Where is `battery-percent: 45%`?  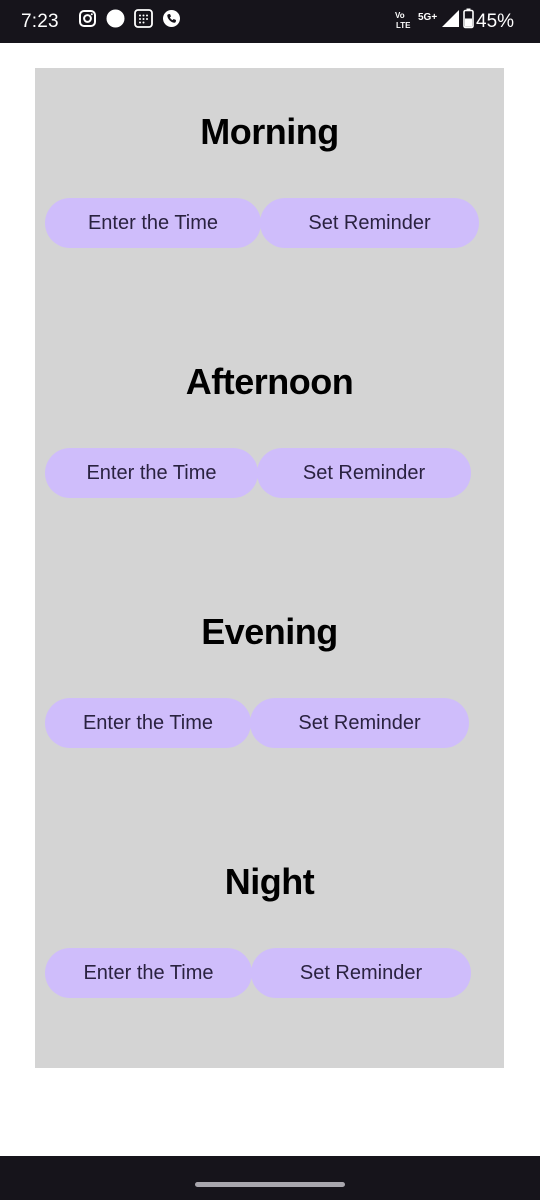
battery-percent: 45% is located at coordinates (495, 21).